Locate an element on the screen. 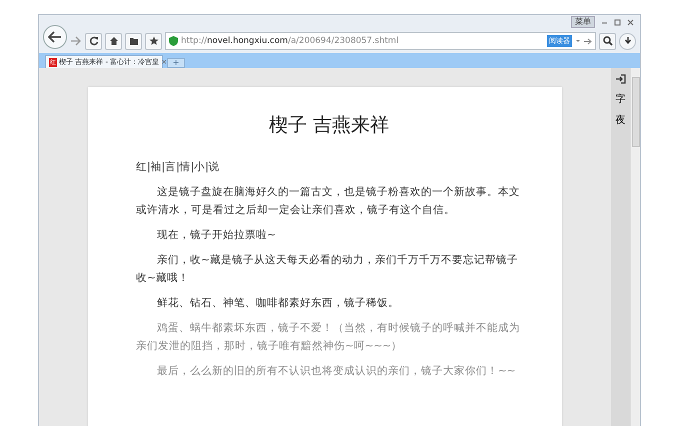 The height and width of the screenshot is (426, 680). refresh-icon is located at coordinates (93, 41).